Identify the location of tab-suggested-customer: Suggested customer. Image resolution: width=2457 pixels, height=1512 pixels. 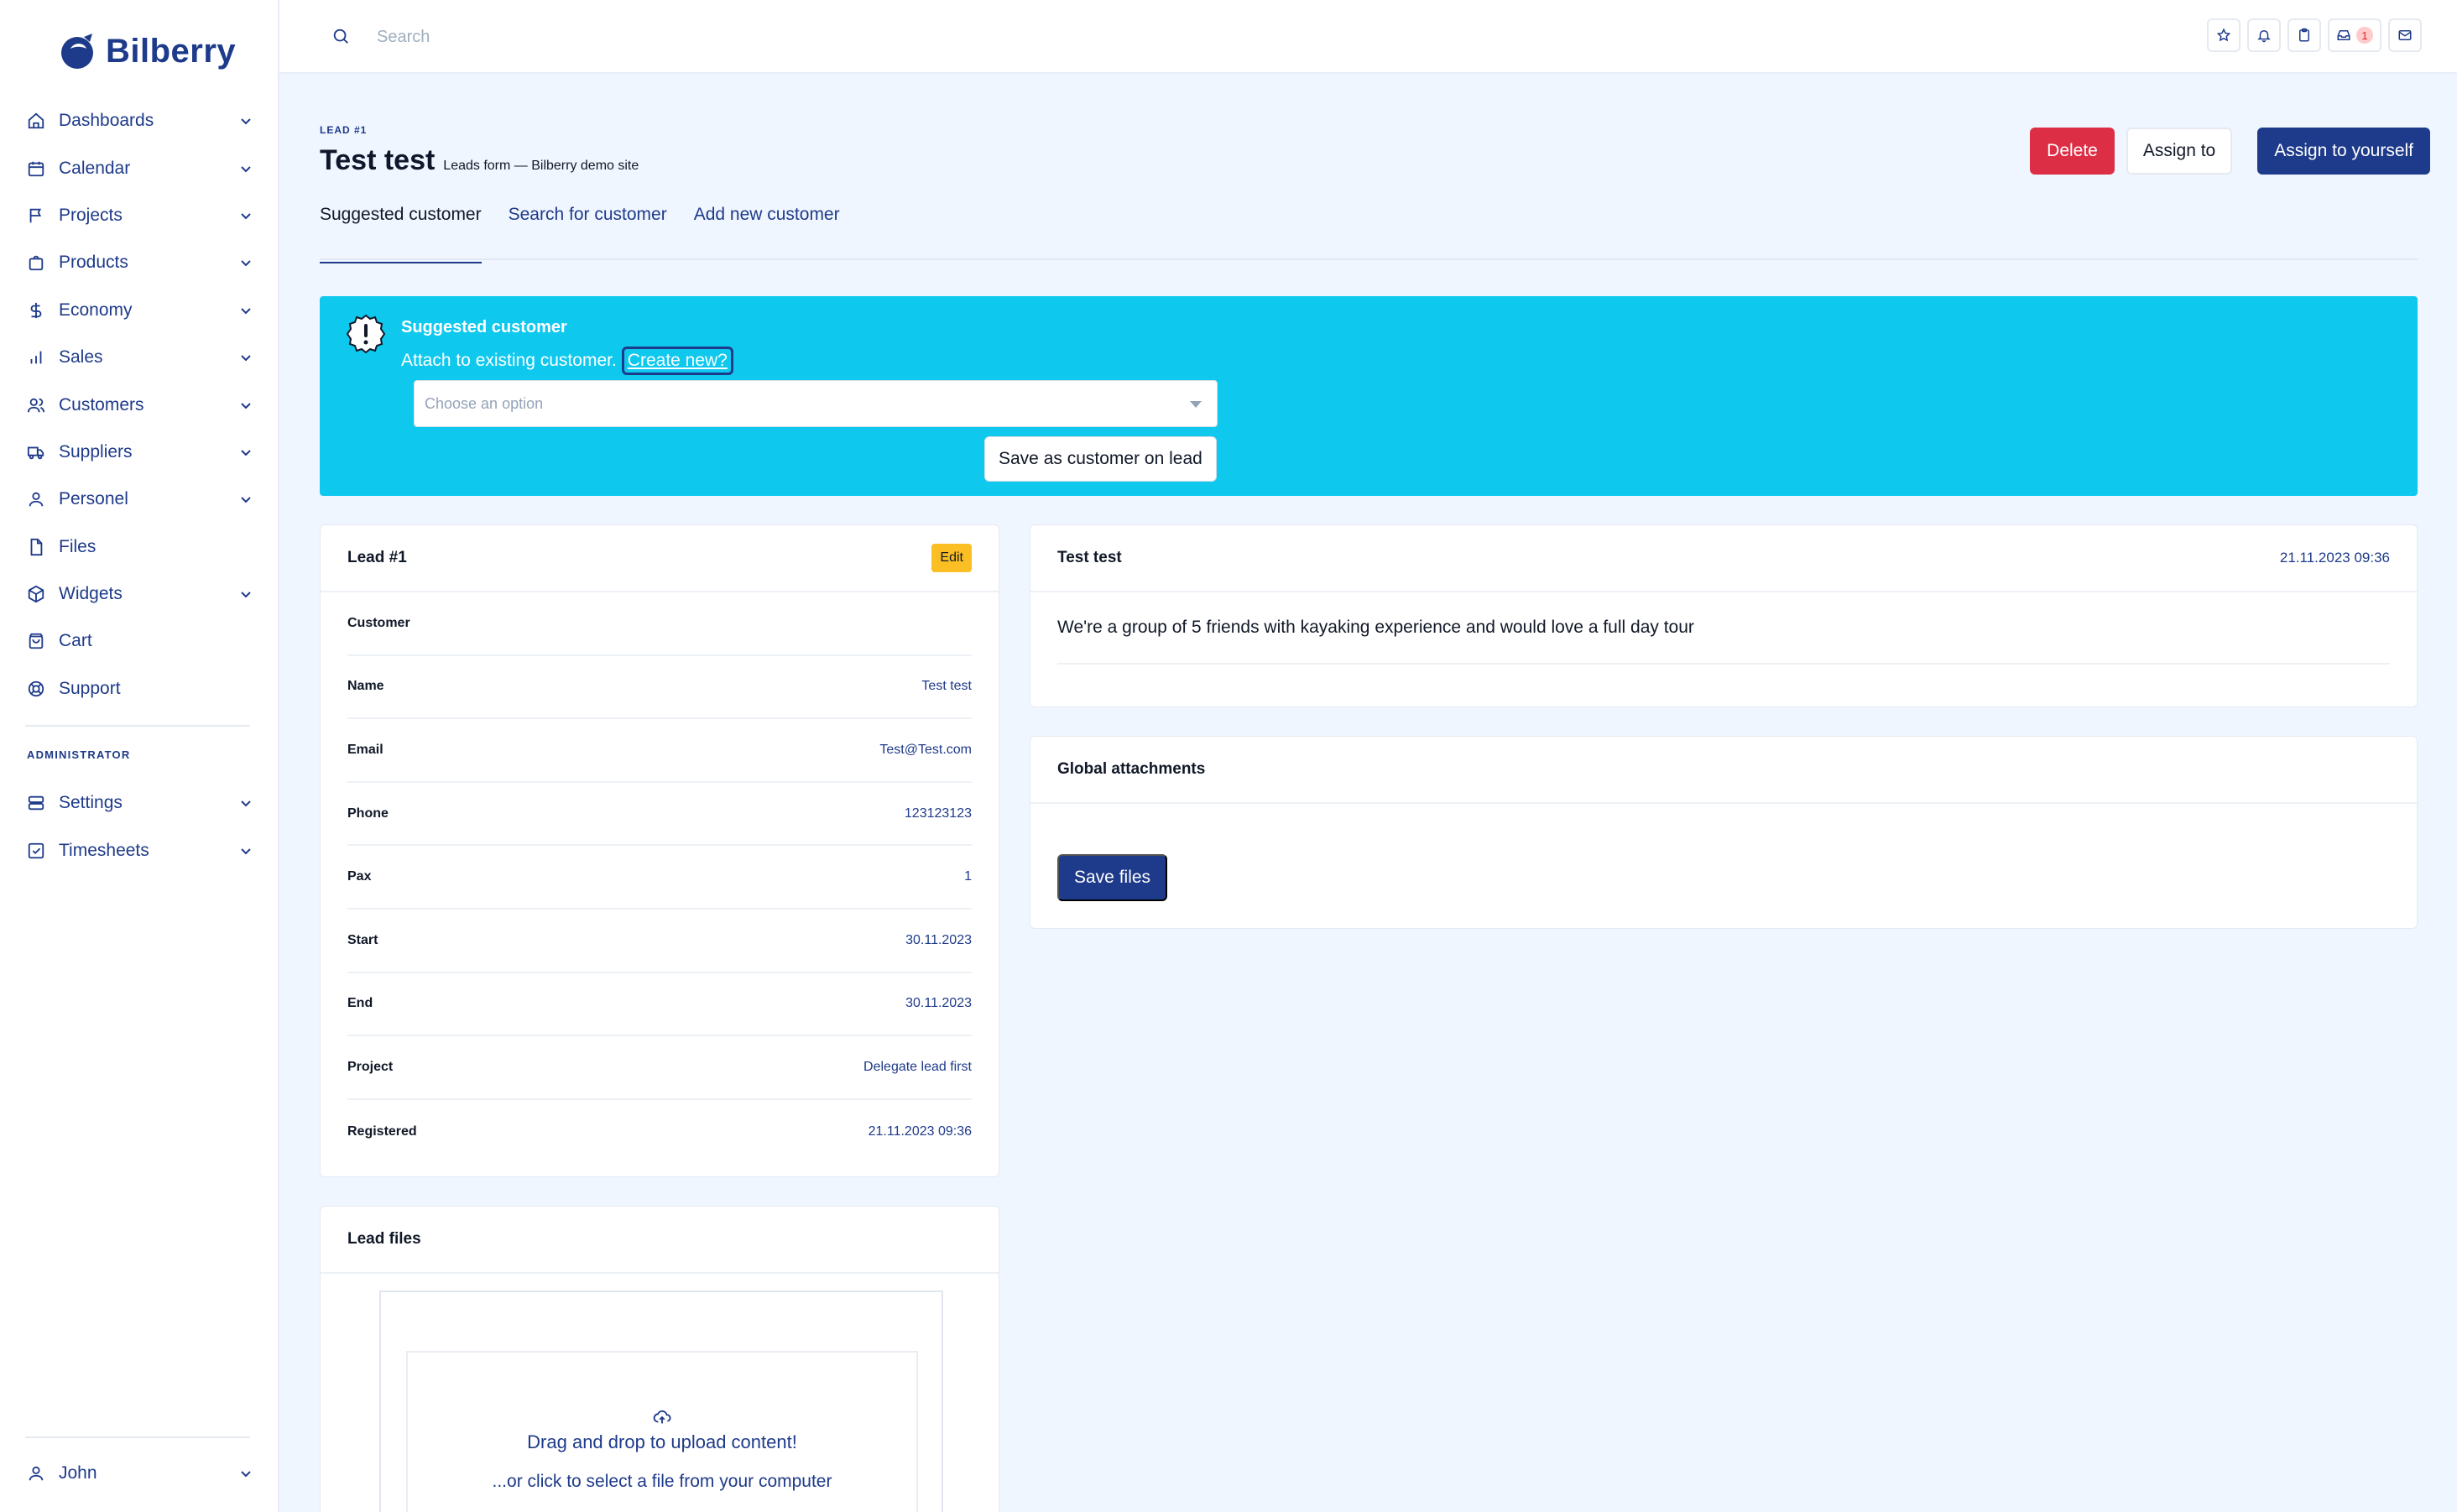
(401, 234).